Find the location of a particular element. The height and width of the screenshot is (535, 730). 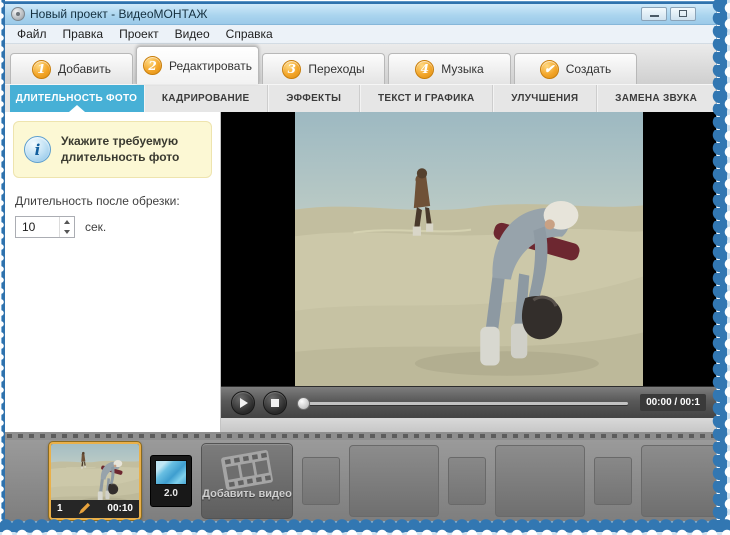

menu-edit: Правка is located at coordinates (83, 34).